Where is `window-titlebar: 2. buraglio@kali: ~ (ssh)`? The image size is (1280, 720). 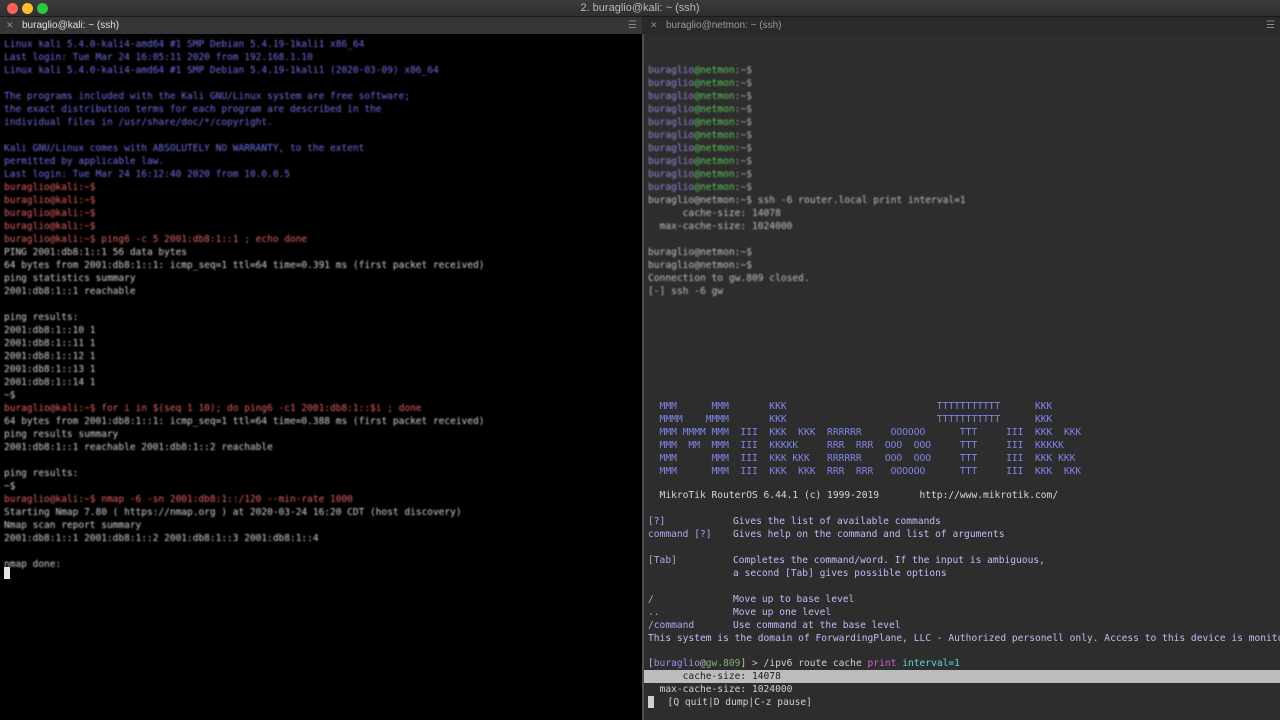 window-titlebar: 2. buraglio@kali: ~ (ssh) is located at coordinates (640, 8).